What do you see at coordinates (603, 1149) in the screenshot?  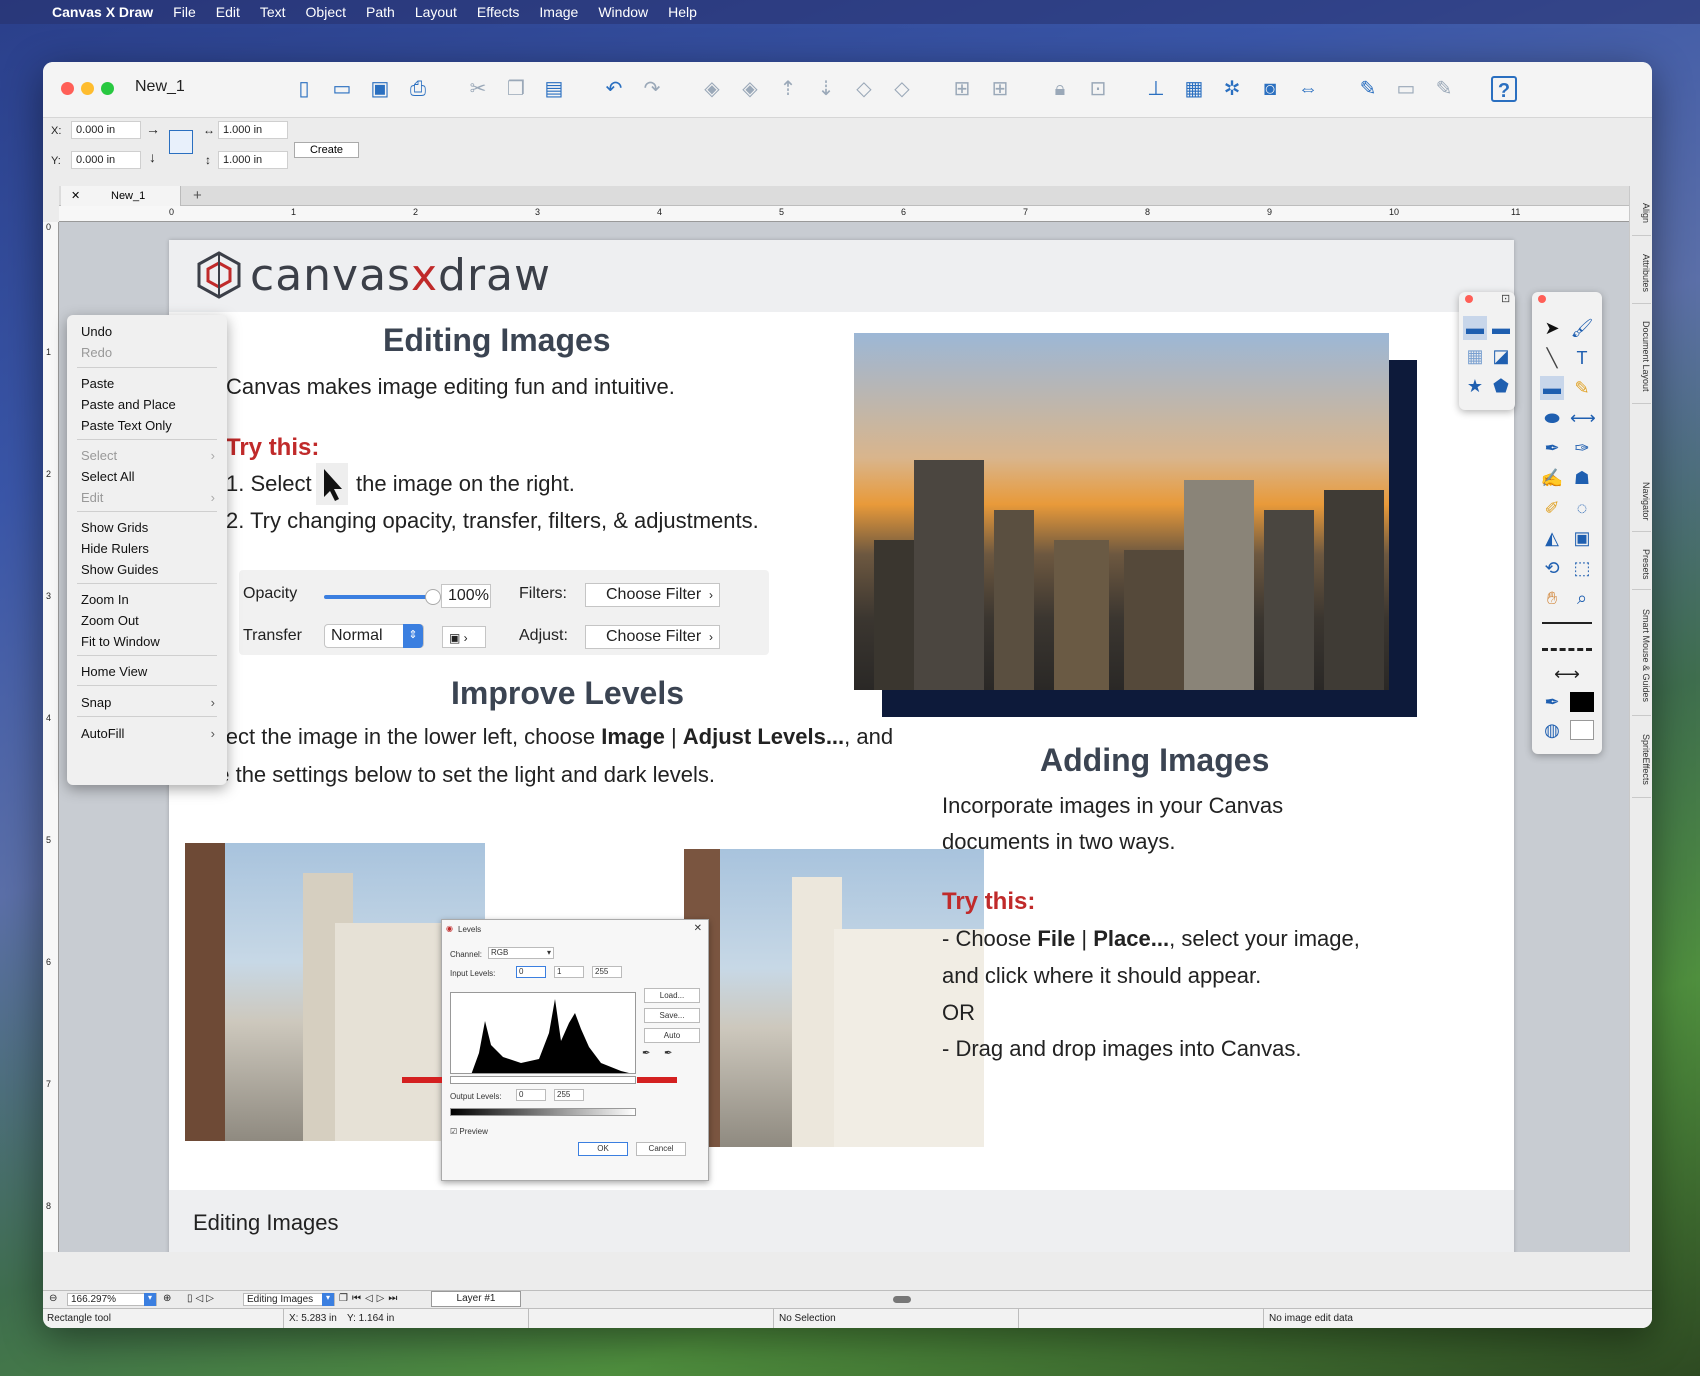 I see `ok-button: OK` at bounding box center [603, 1149].